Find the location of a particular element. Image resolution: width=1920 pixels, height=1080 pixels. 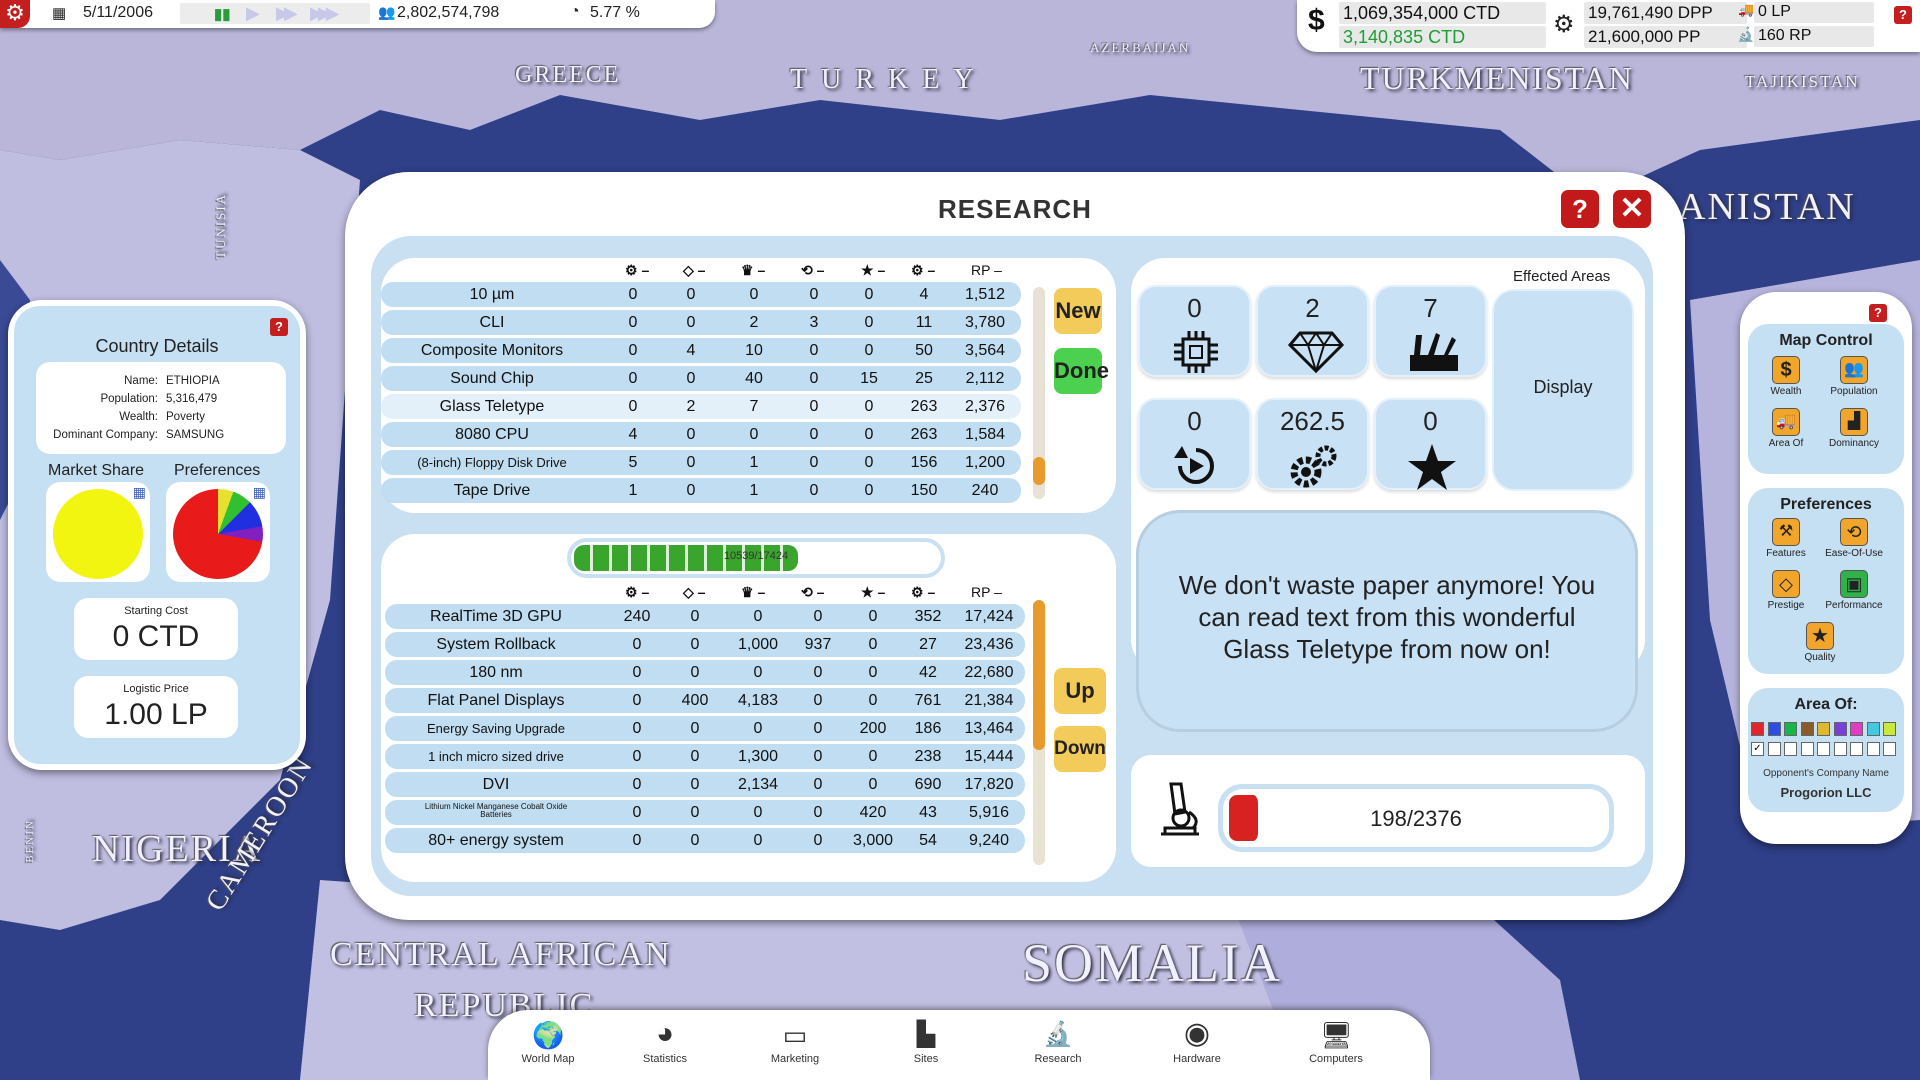

research-row: Sound Chip 0 0 40 0 15 25 2,112 is located at coordinates (701, 378).